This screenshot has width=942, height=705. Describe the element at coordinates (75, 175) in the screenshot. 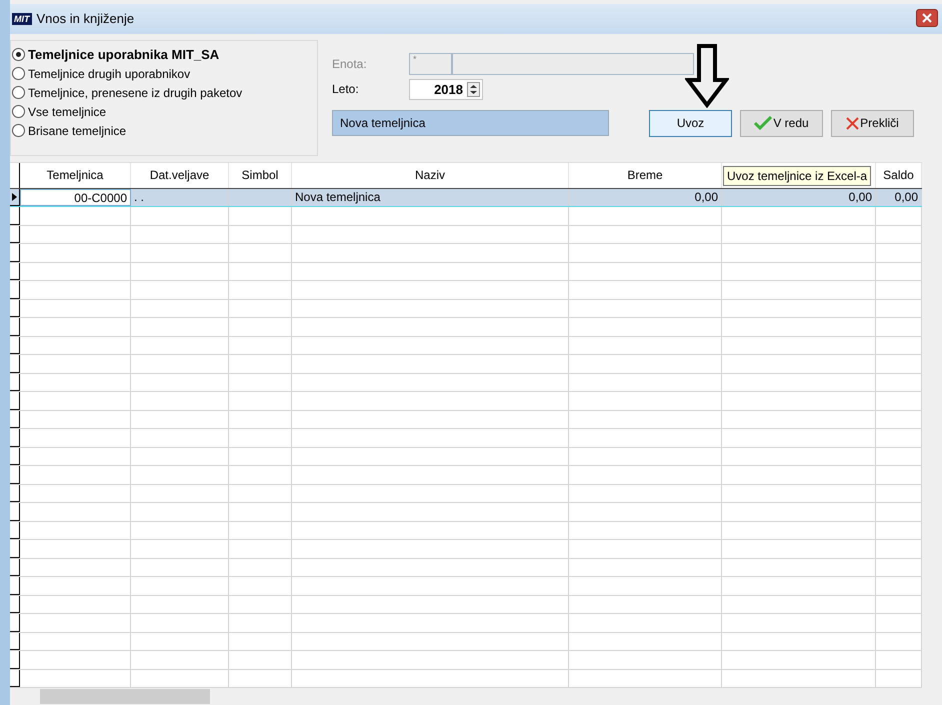

I see `column-header: Temeljnica` at that location.